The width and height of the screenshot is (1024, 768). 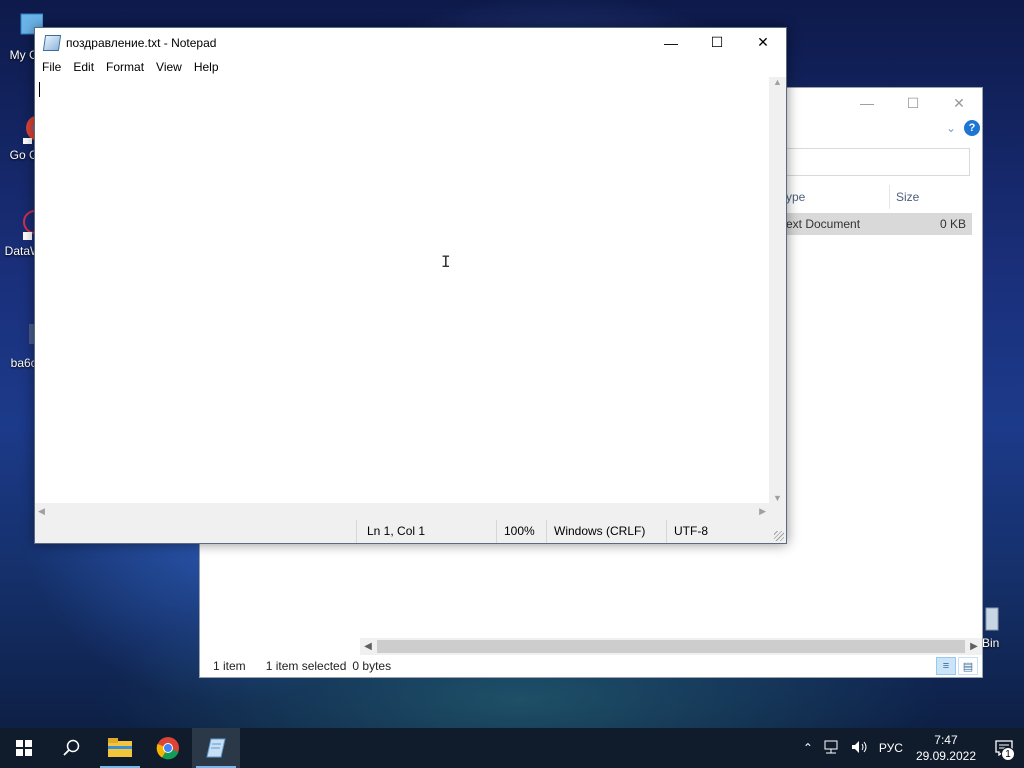 What do you see at coordinates (946, 666) in the screenshot?
I see `details-view-icon: ≡` at bounding box center [946, 666].